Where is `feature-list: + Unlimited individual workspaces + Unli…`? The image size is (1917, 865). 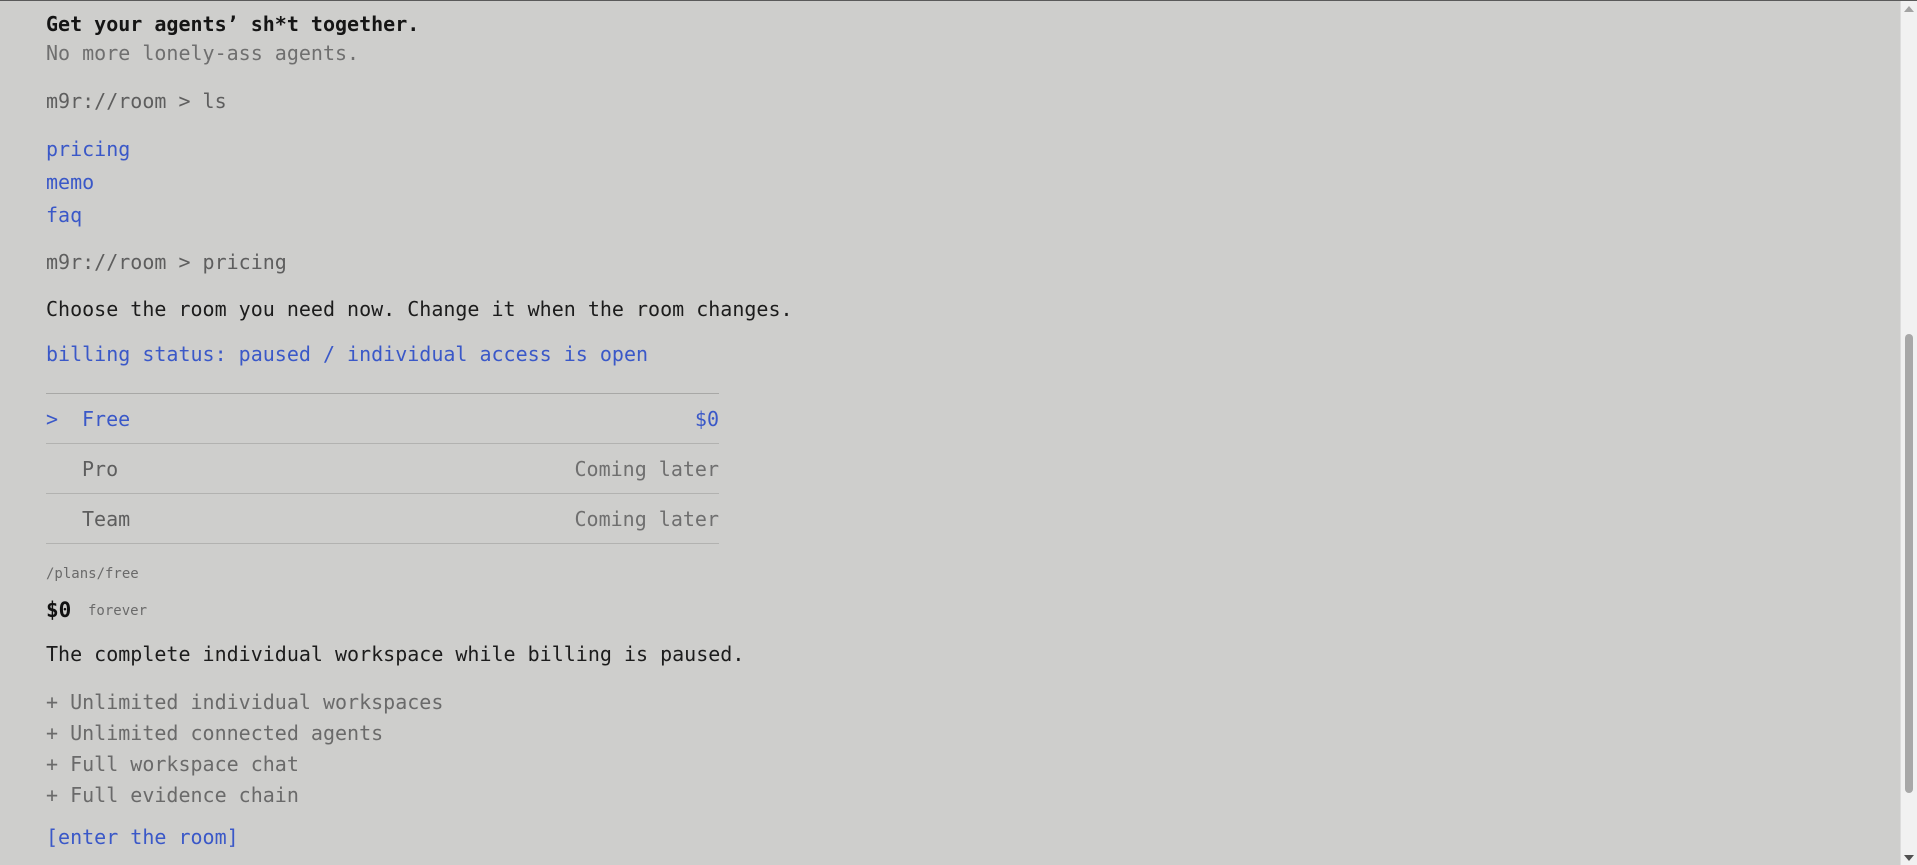
feature-list: + Unlimited individual workspaces + Unli… is located at coordinates (244, 749).